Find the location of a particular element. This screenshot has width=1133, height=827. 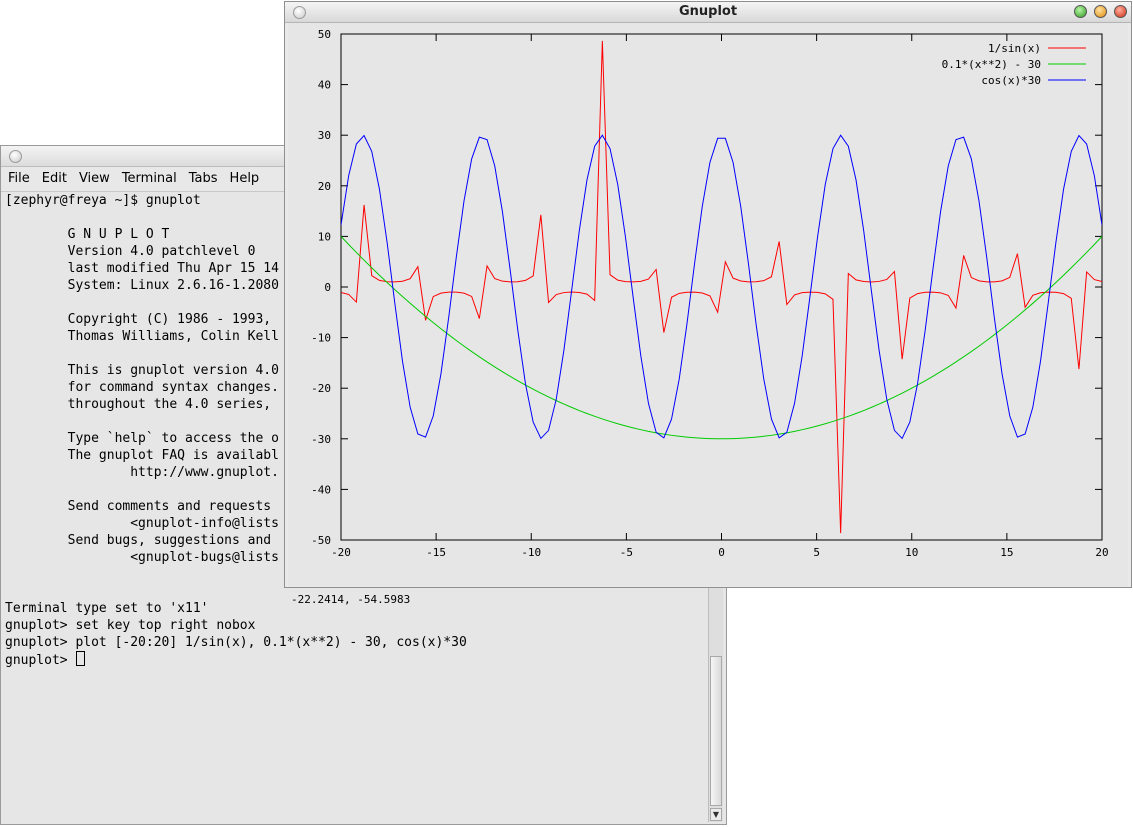

window-menu-icon is located at coordinates (15, 156).